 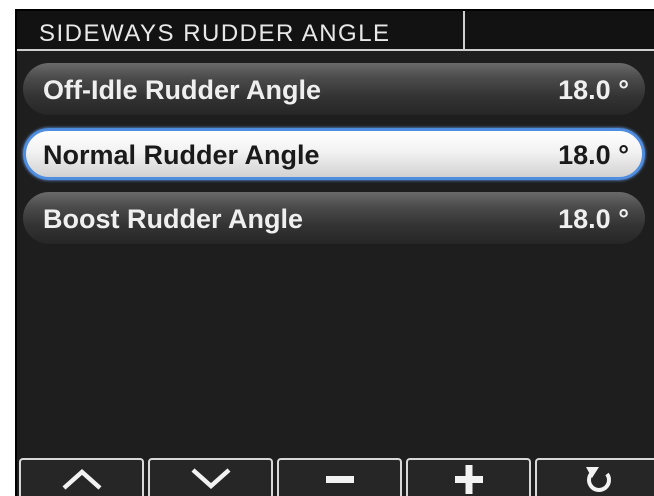 What do you see at coordinates (598, 479) in the screenshot?
I see `back-arrow-icon` at bounding box center [598, 479].